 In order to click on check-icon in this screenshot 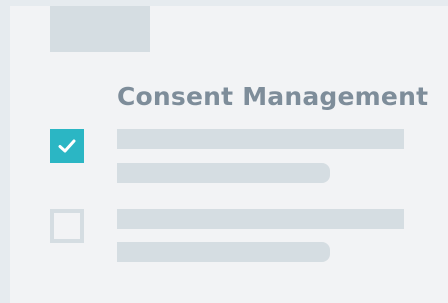, I will do `click(67, 146)`.